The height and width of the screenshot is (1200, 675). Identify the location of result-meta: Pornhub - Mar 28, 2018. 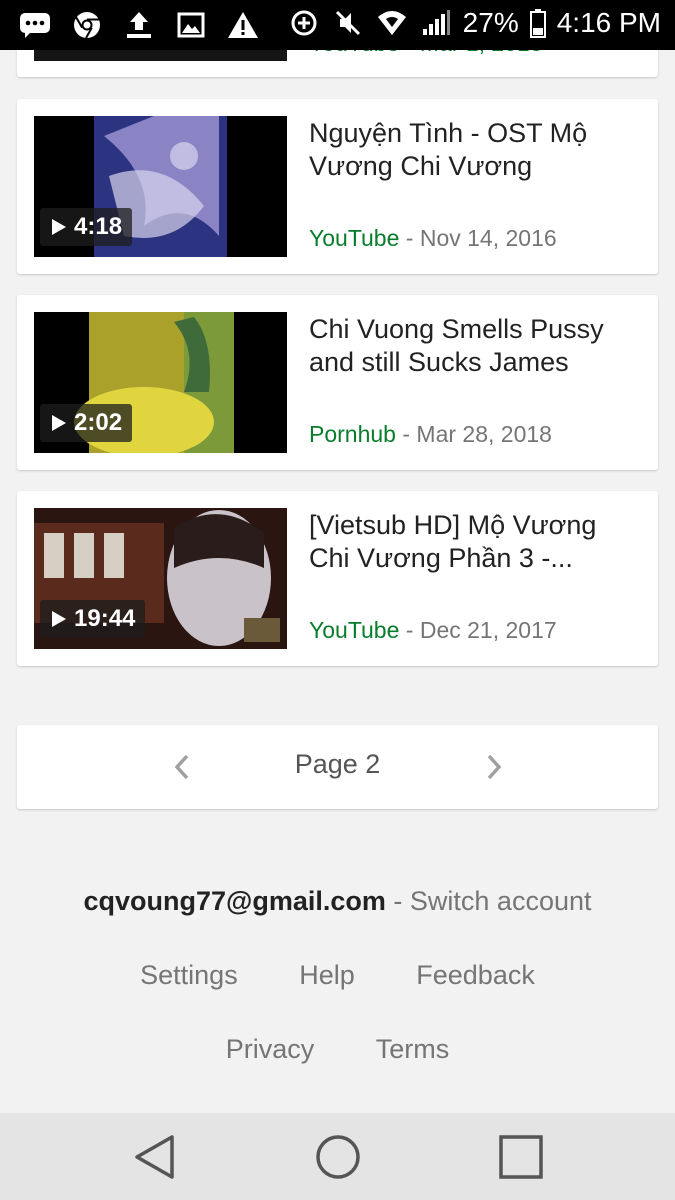
(430, 434).